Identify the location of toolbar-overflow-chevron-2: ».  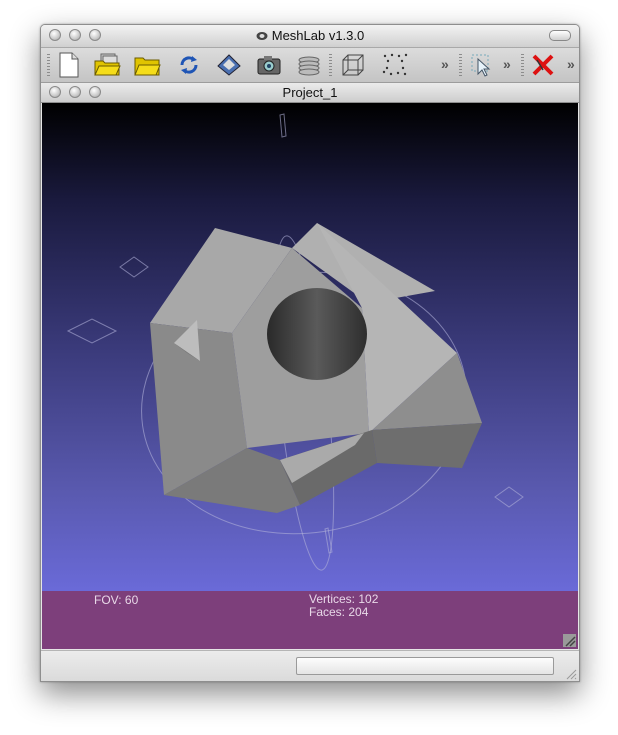
(507, 64).